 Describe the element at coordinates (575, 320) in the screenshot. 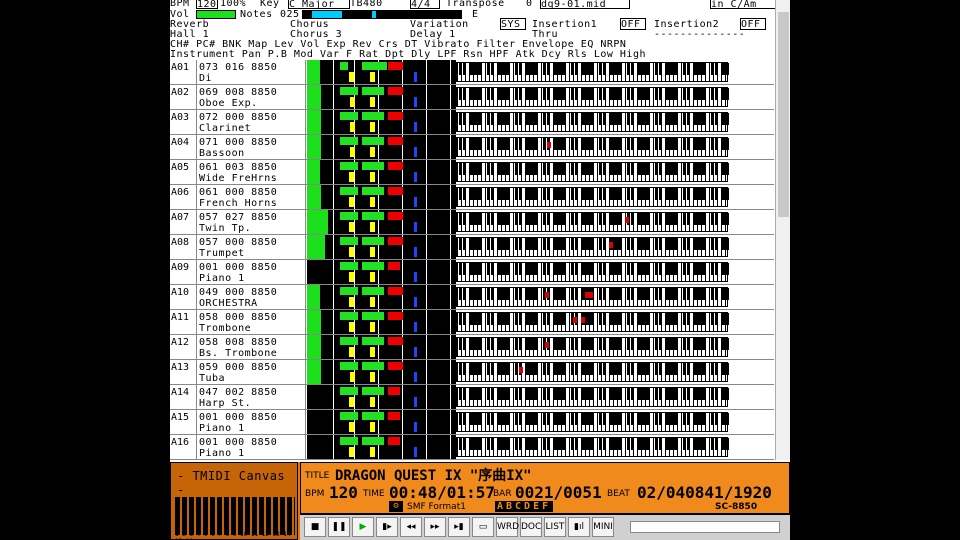

I see `active-note` at that location.